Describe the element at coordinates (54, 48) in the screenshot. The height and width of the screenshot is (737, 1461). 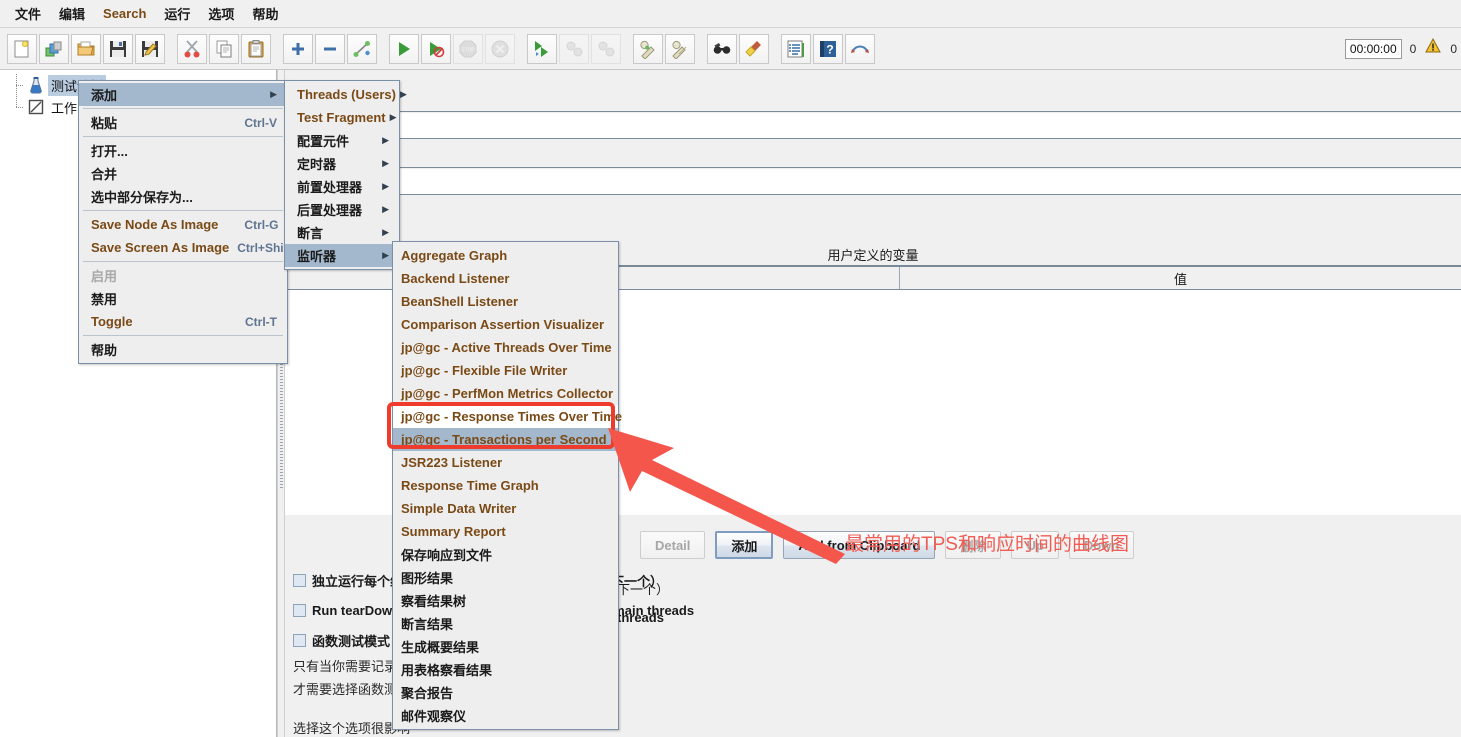
I see `templates-icon` at that location.